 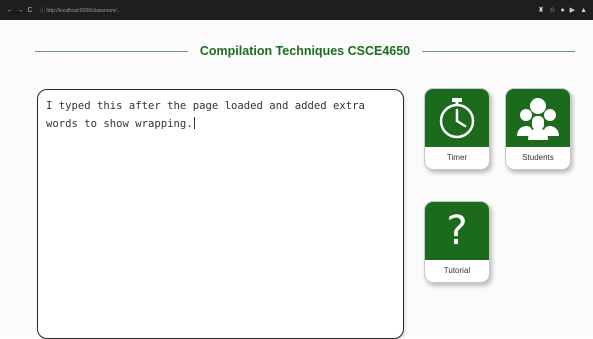 I want to click on students-label: Students, so click(x=538, y=157).